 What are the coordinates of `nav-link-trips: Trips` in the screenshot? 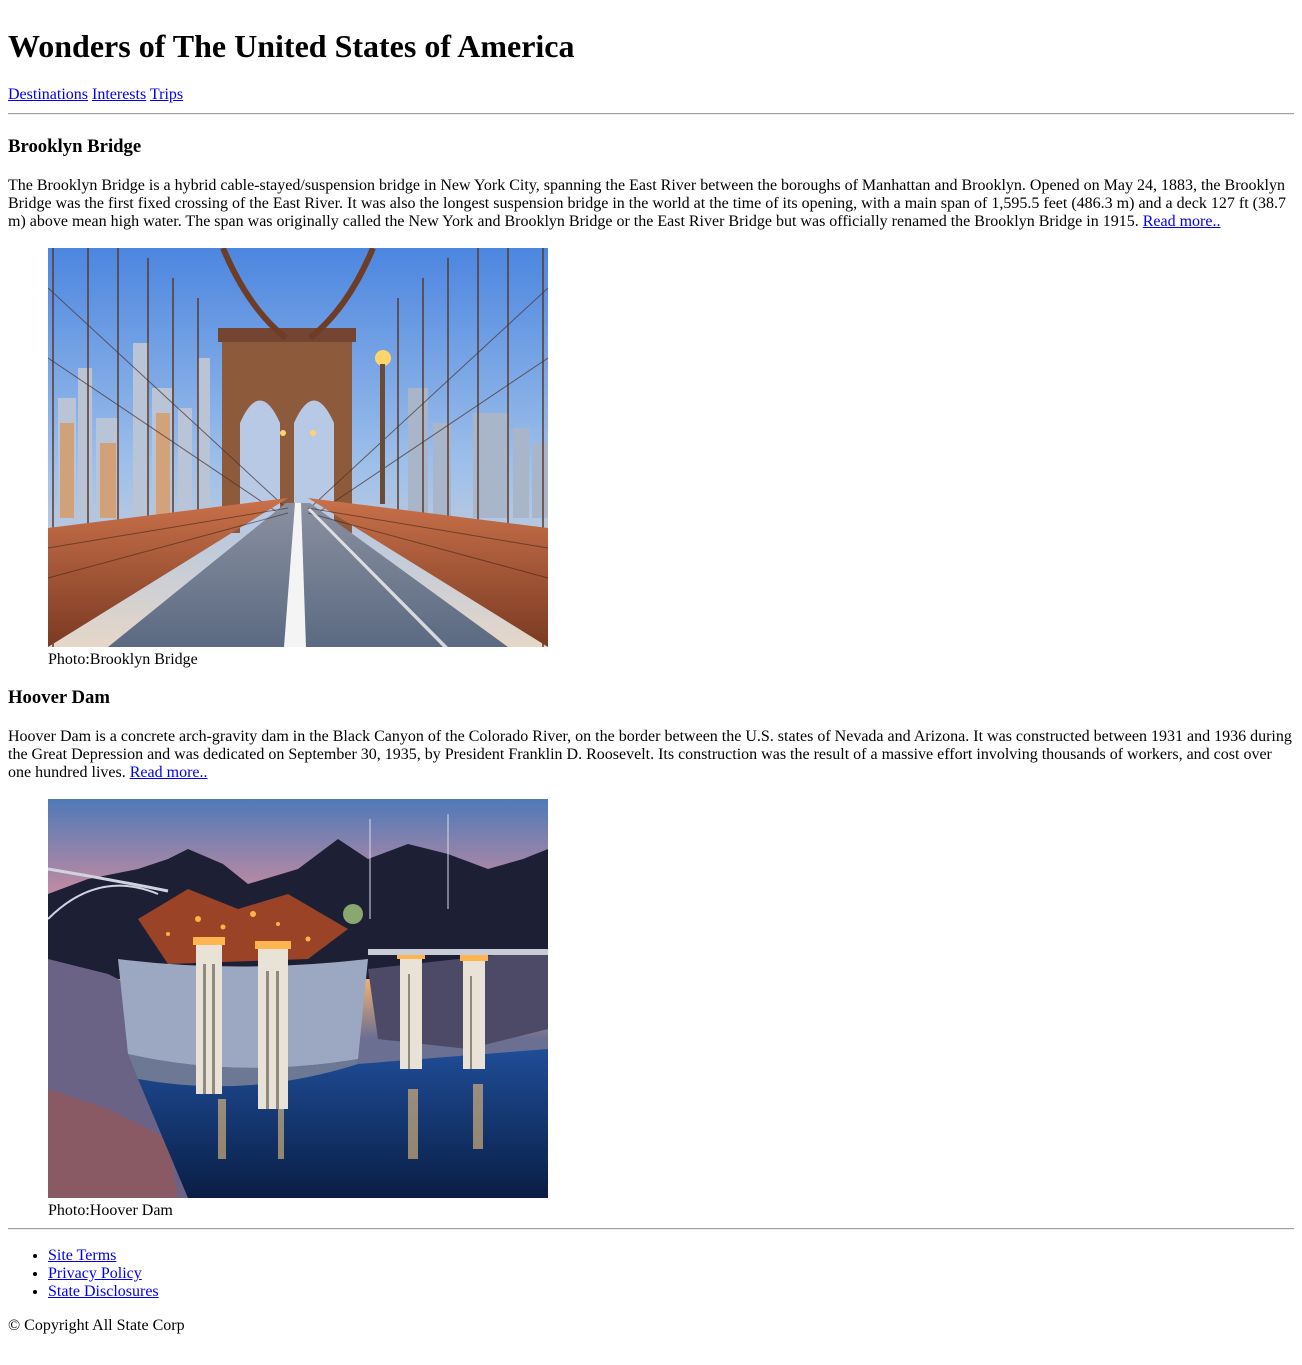 It's located at (166, 94).